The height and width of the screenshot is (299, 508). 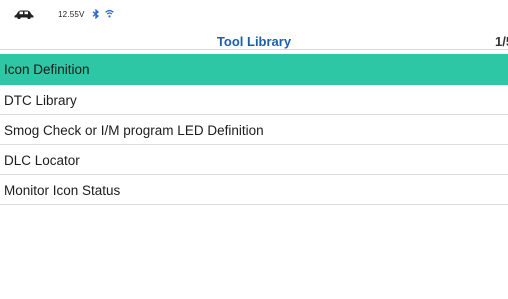 What do you see at coordinates (254, 190) in the screenshot?
I see `menu-item-monitor-icon-status: Monitor Icon Status` at bounding box center [254, 190].